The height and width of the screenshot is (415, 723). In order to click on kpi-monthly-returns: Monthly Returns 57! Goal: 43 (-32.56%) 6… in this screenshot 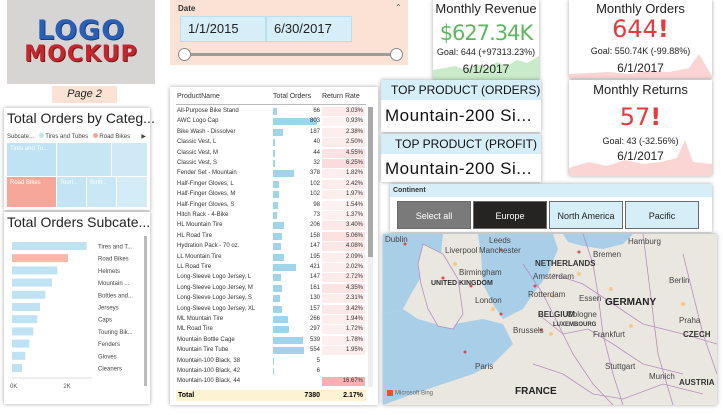, I will do `click(640, 128)`.